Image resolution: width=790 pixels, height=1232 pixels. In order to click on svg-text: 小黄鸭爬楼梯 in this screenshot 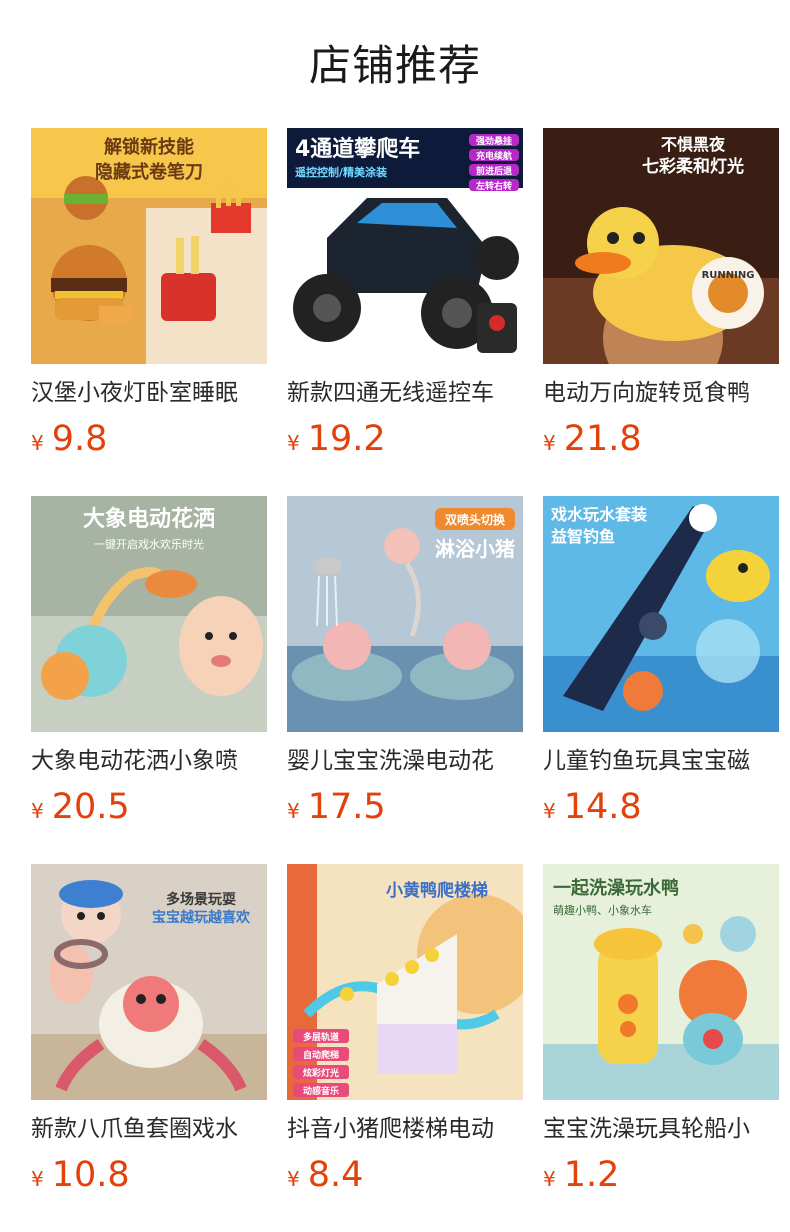, I will do `click(437, 890)`.